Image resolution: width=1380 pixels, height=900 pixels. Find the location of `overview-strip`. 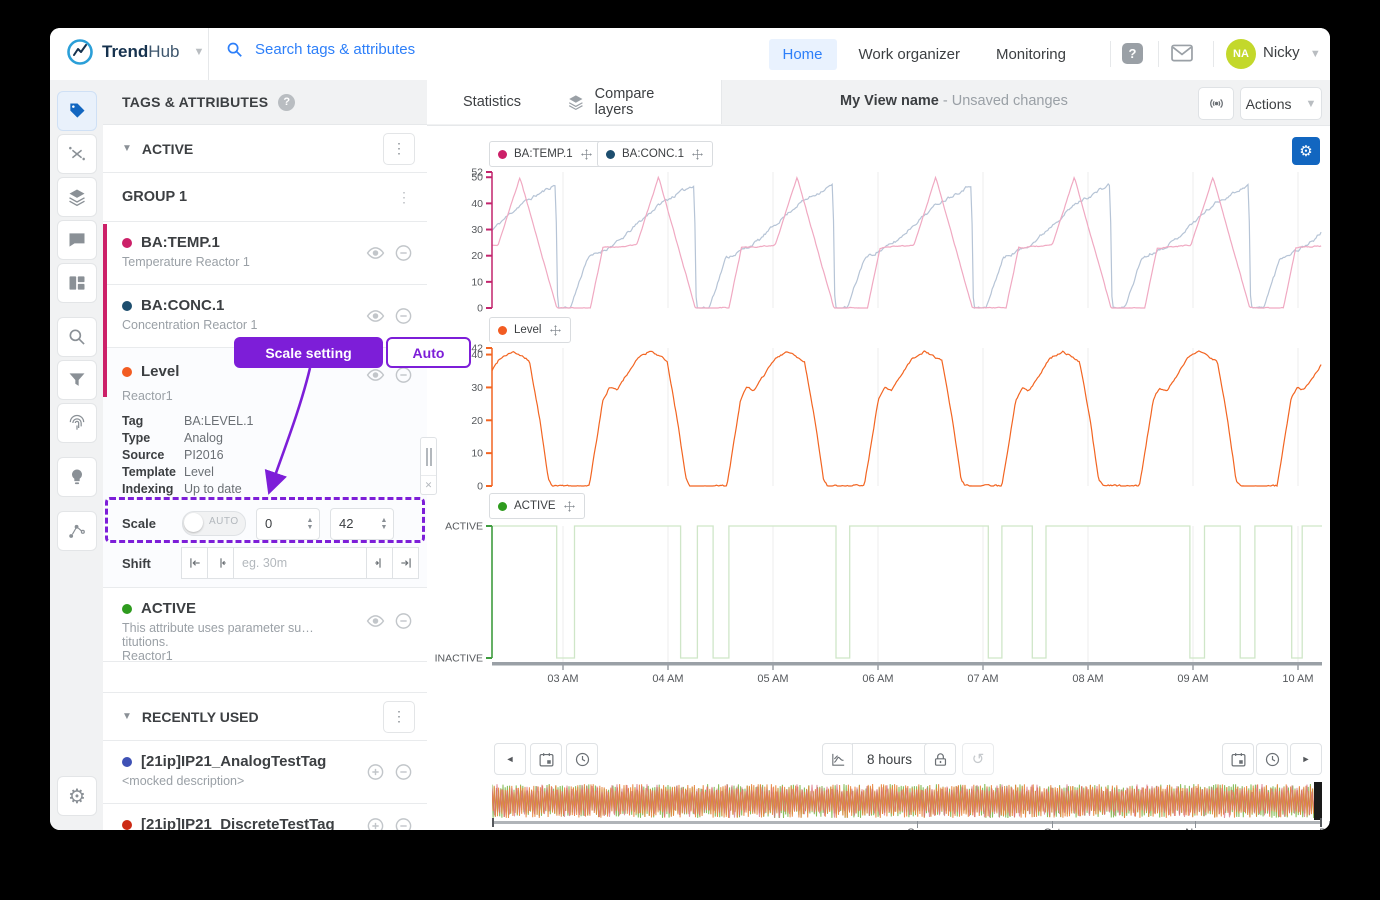

overview-strip is located at coordinates (907, 801).